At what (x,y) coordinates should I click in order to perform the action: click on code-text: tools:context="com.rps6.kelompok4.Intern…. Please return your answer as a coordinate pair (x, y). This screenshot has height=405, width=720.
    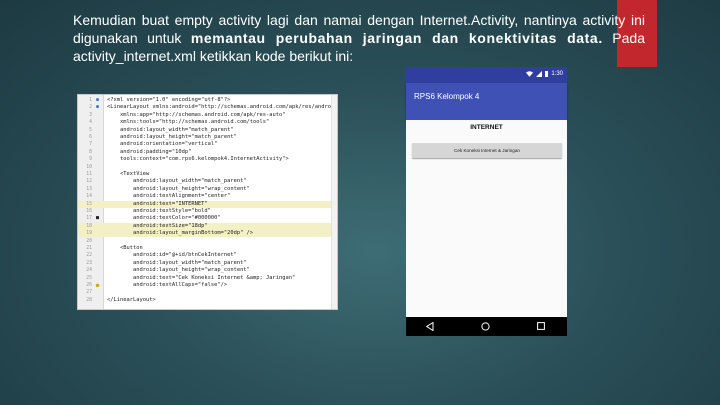
    Looking at the image, I should click on (198, 159).